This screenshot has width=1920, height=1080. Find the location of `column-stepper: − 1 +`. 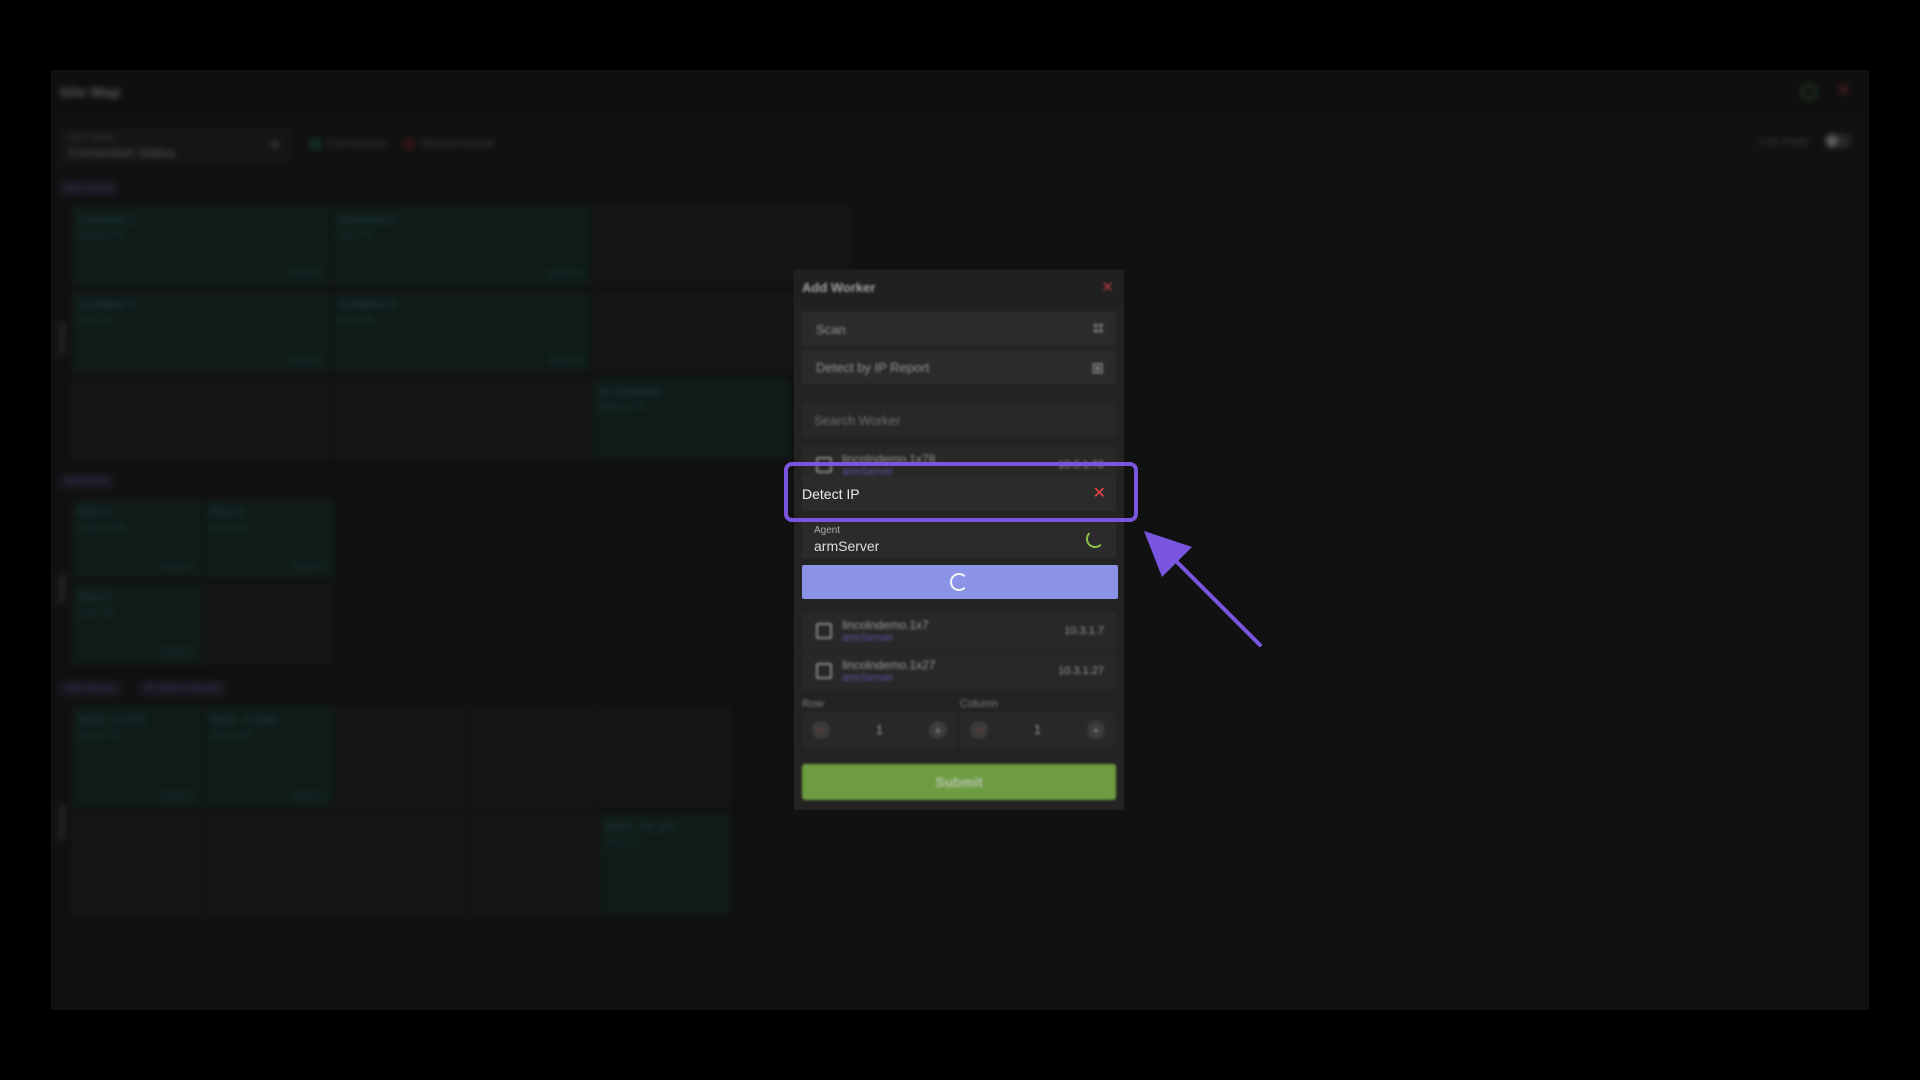

column-stepper: − 1 + is located at coordinates (1037, 730).